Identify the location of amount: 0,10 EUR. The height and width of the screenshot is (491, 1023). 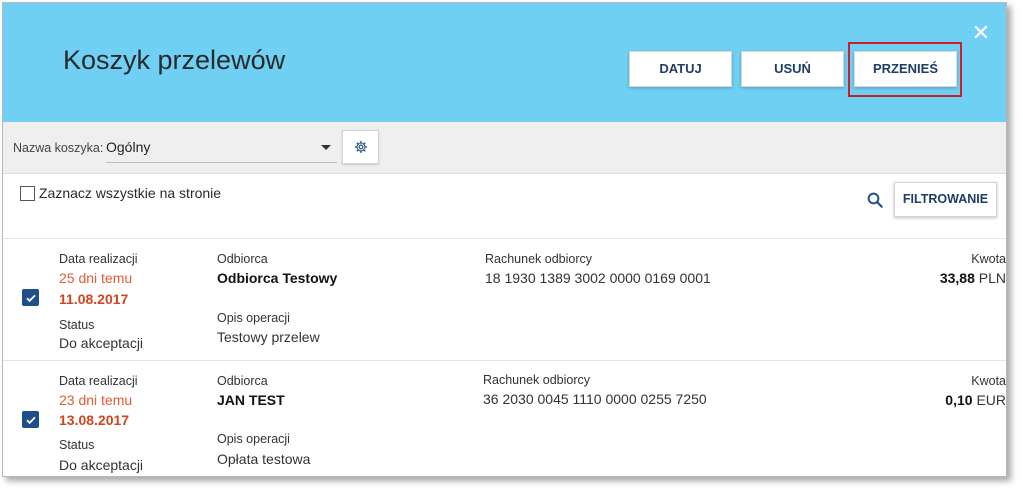
(934, 400).